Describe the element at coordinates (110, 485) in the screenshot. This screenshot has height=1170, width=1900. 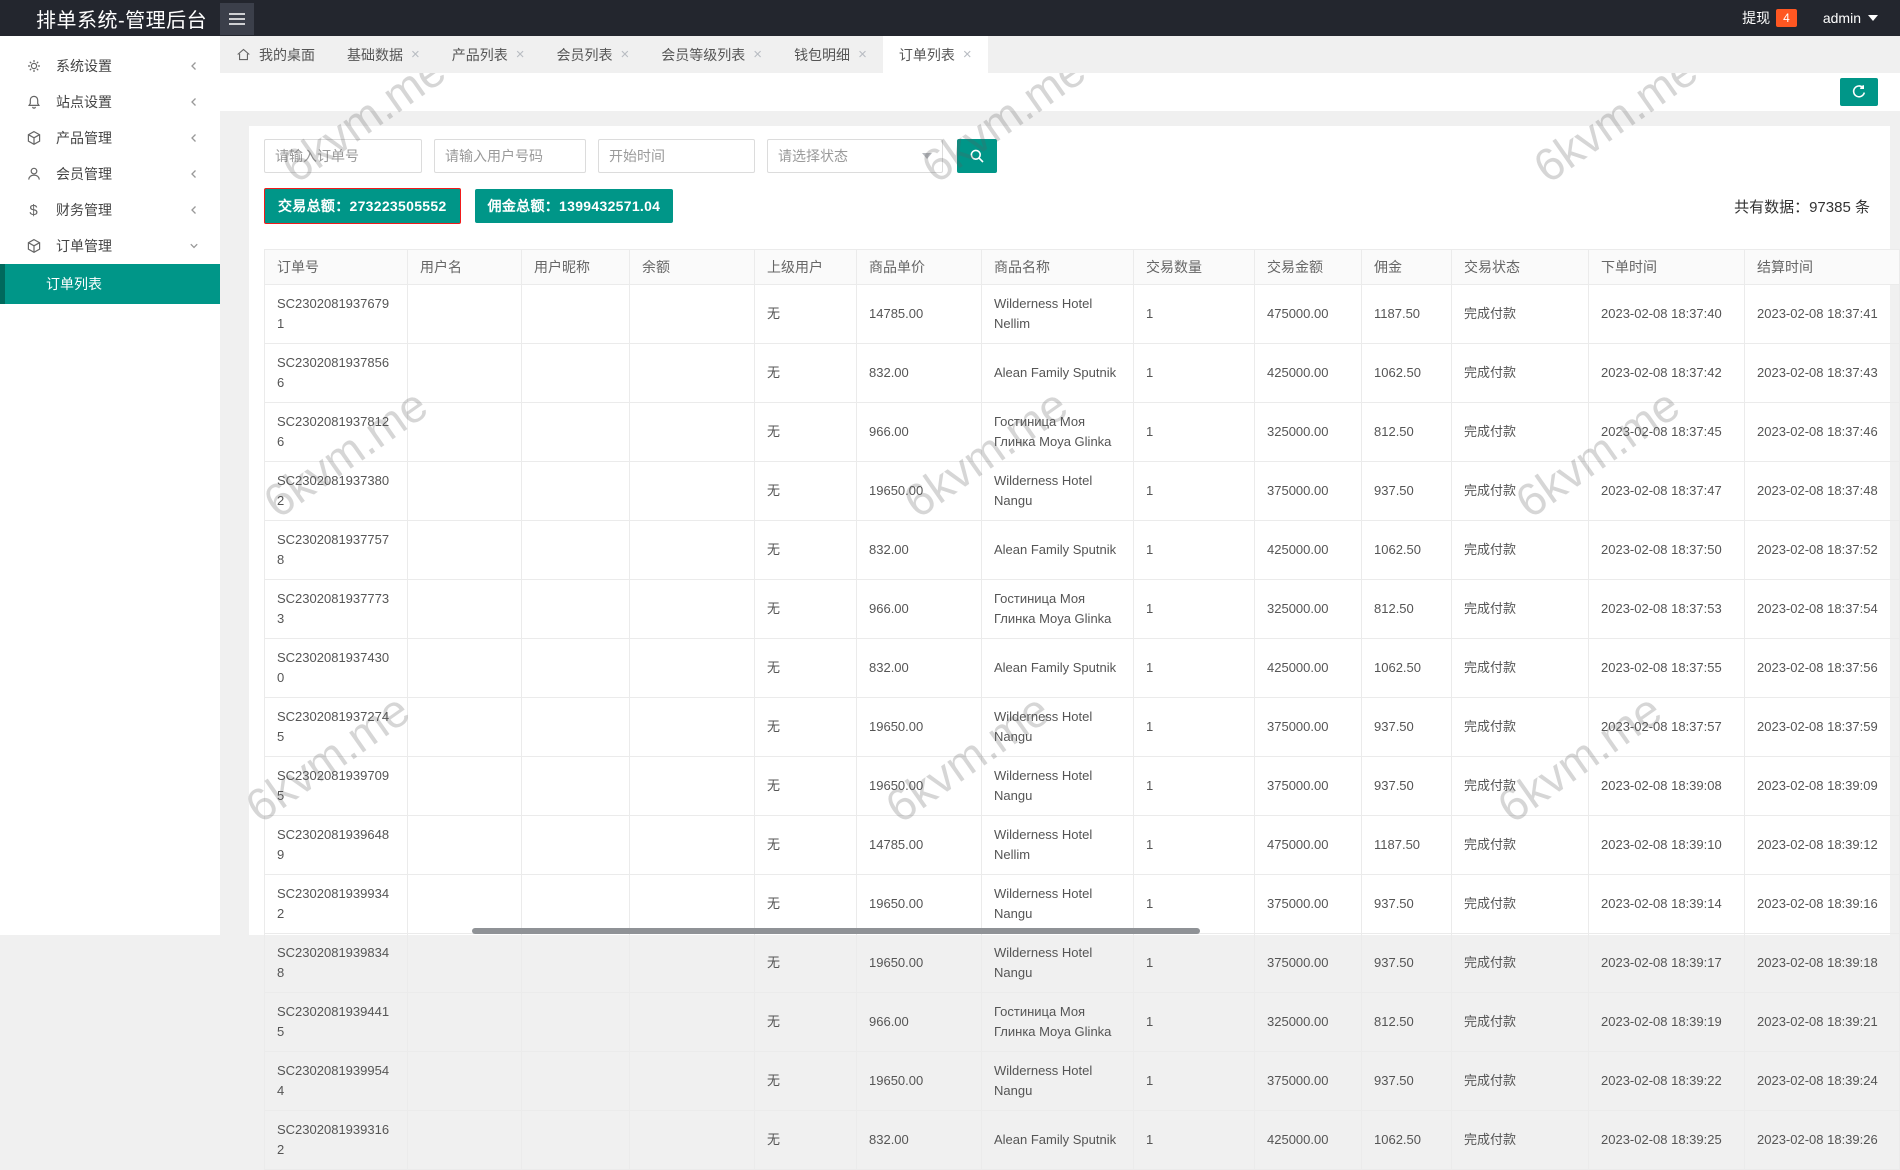
I see `sidebar: 系统设置 站点设置 产品管理会员管理 $ 财务管理 订单管理 订单列表` at that location.